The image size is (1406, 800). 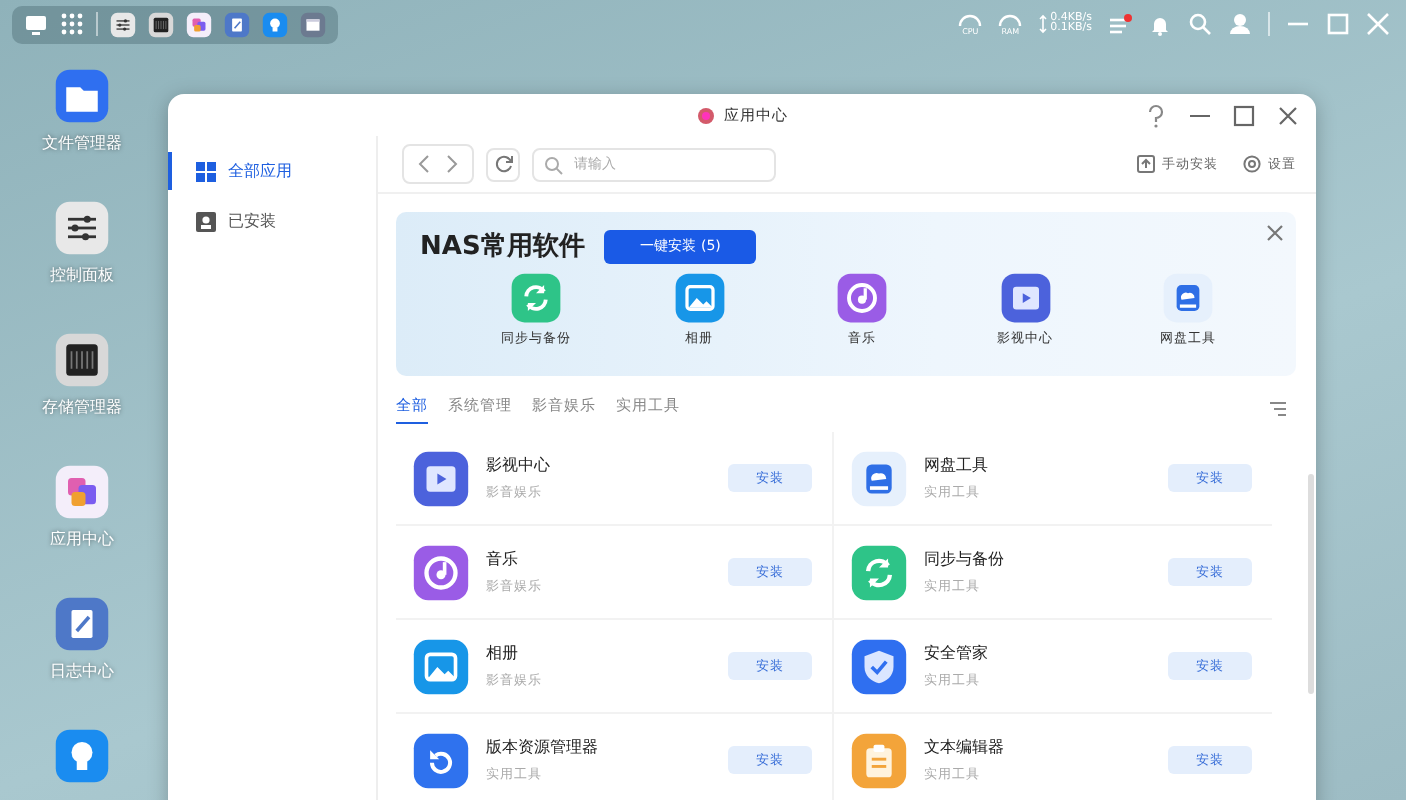 What do you see at coordinates (1311, 584) in the screenshot?
I see `scrollbar` at bounding box center [1311, 584].